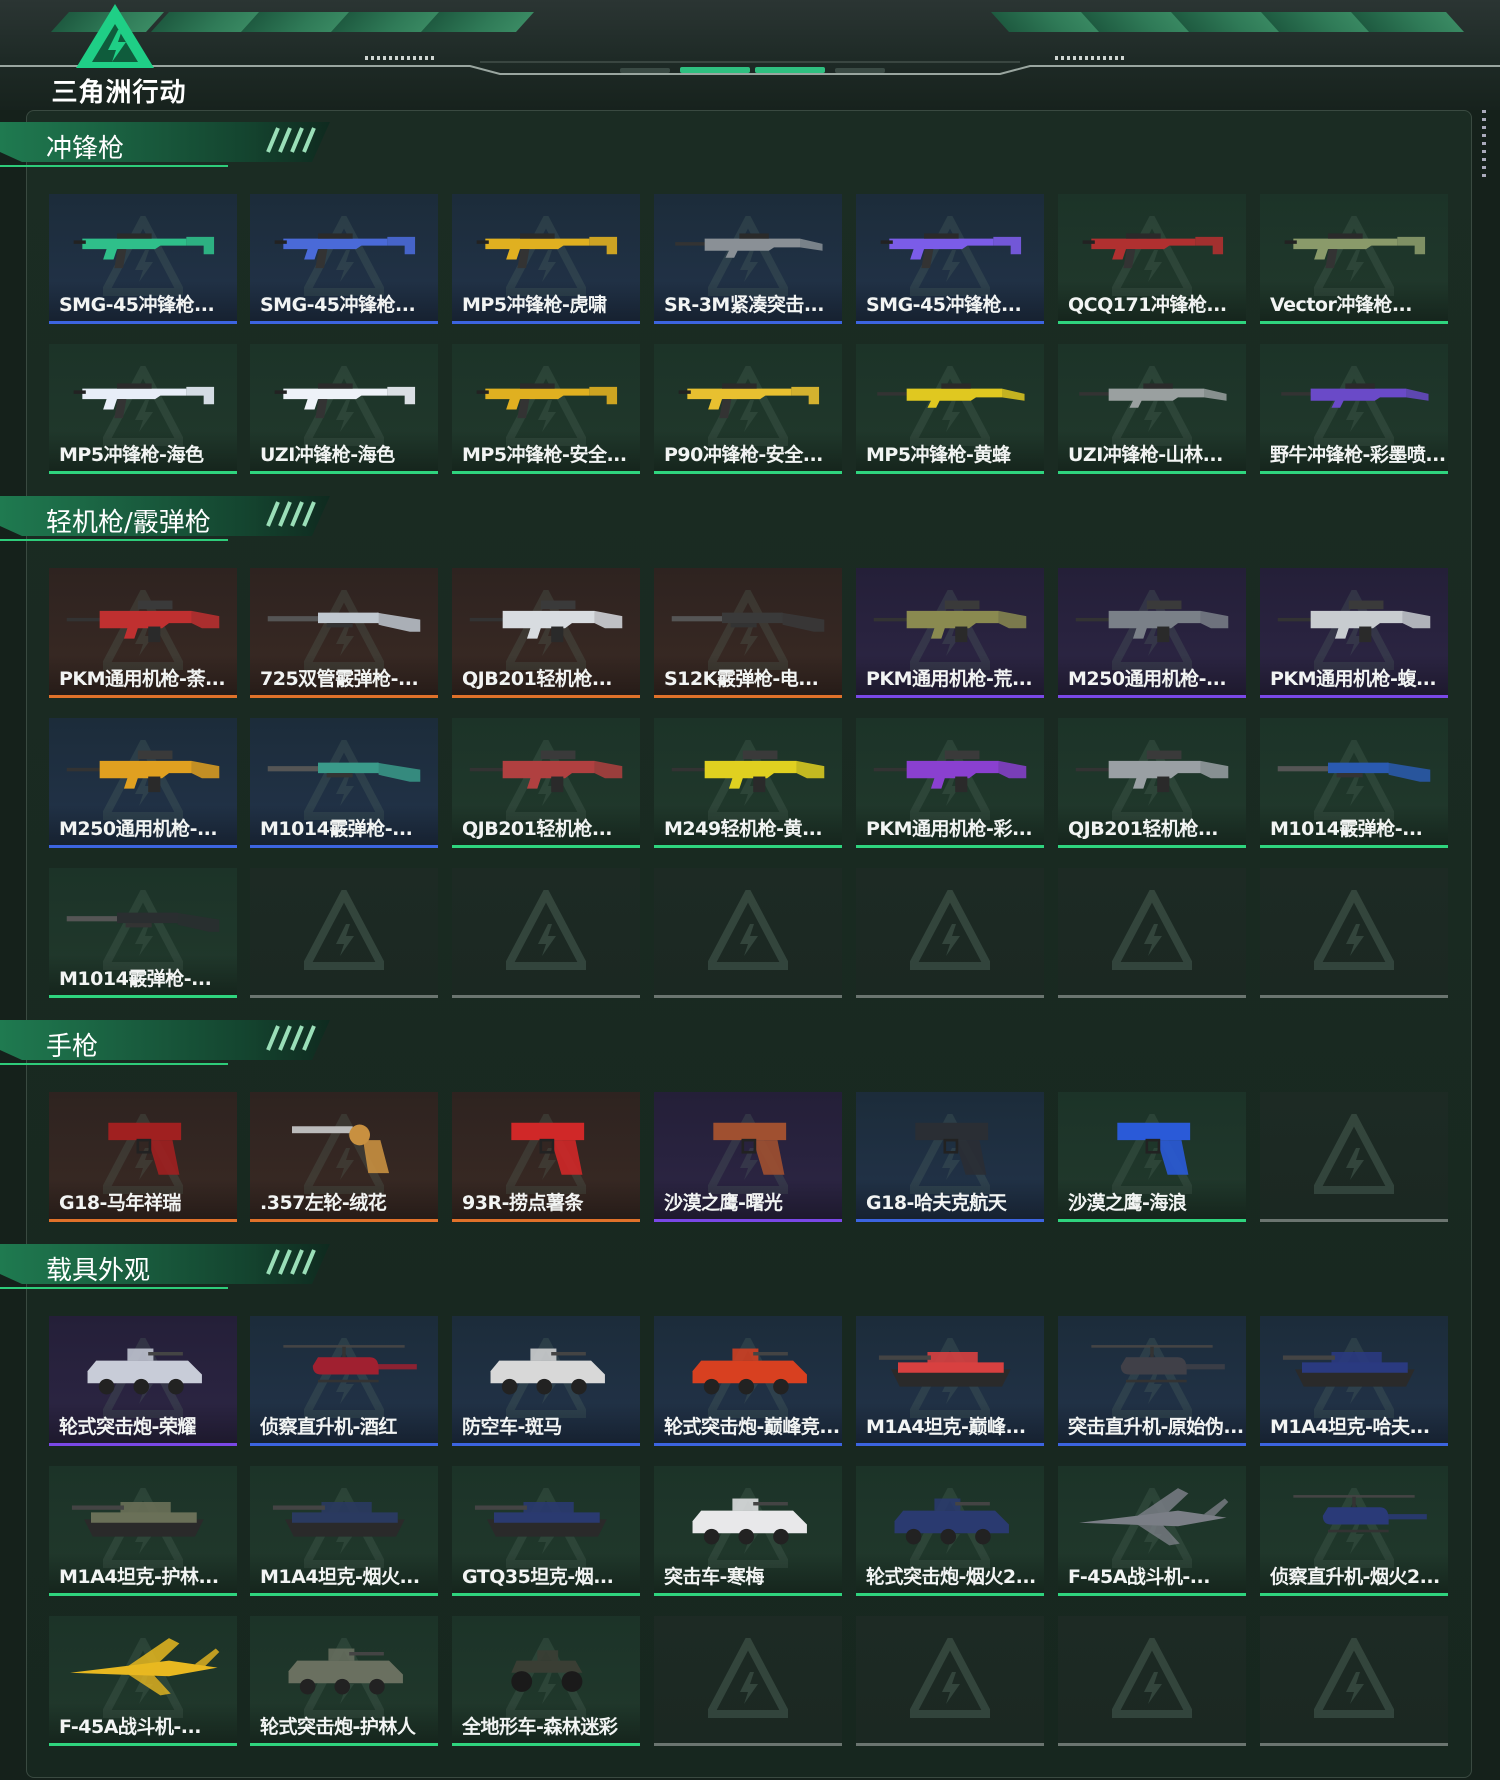 This screenshot has width=1500, height=1780. What do you see at coordinates (1360, 1514) in the screenshot?
I see `helicopter-icon` at bounding box center [1360, 1514].